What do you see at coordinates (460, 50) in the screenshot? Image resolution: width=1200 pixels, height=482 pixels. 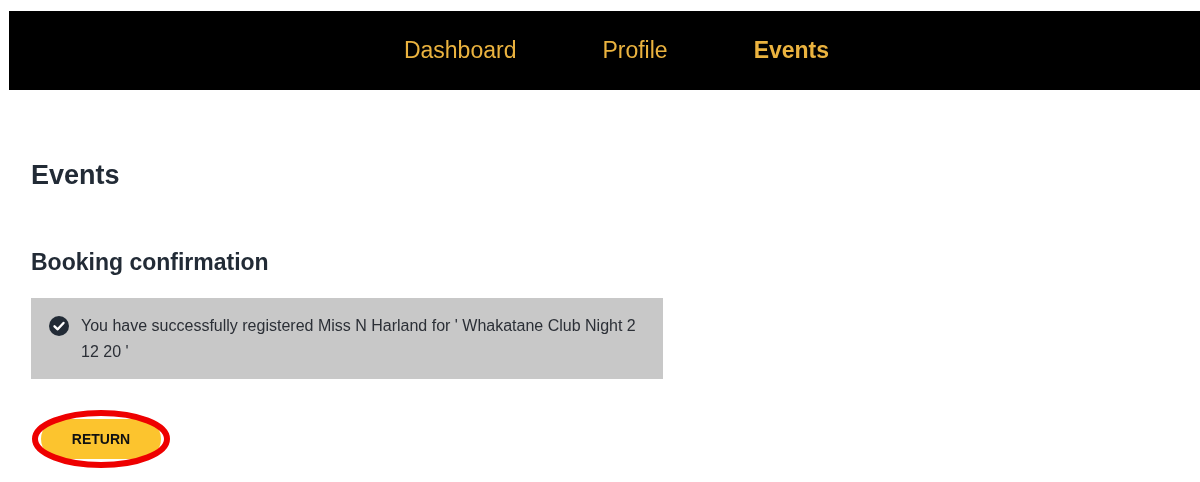 I see `nav-link: Dashboard` at bounding box center [460, 50].